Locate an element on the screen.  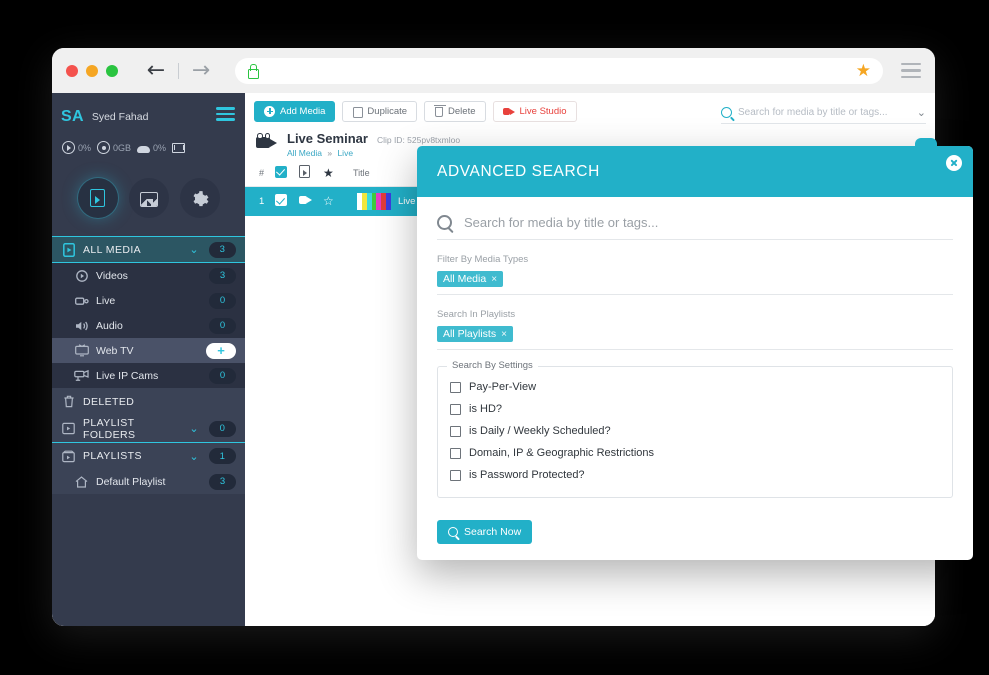
checkbox-row-pay-per-view: Pay-Per-View is located at coordinates (695, 387).